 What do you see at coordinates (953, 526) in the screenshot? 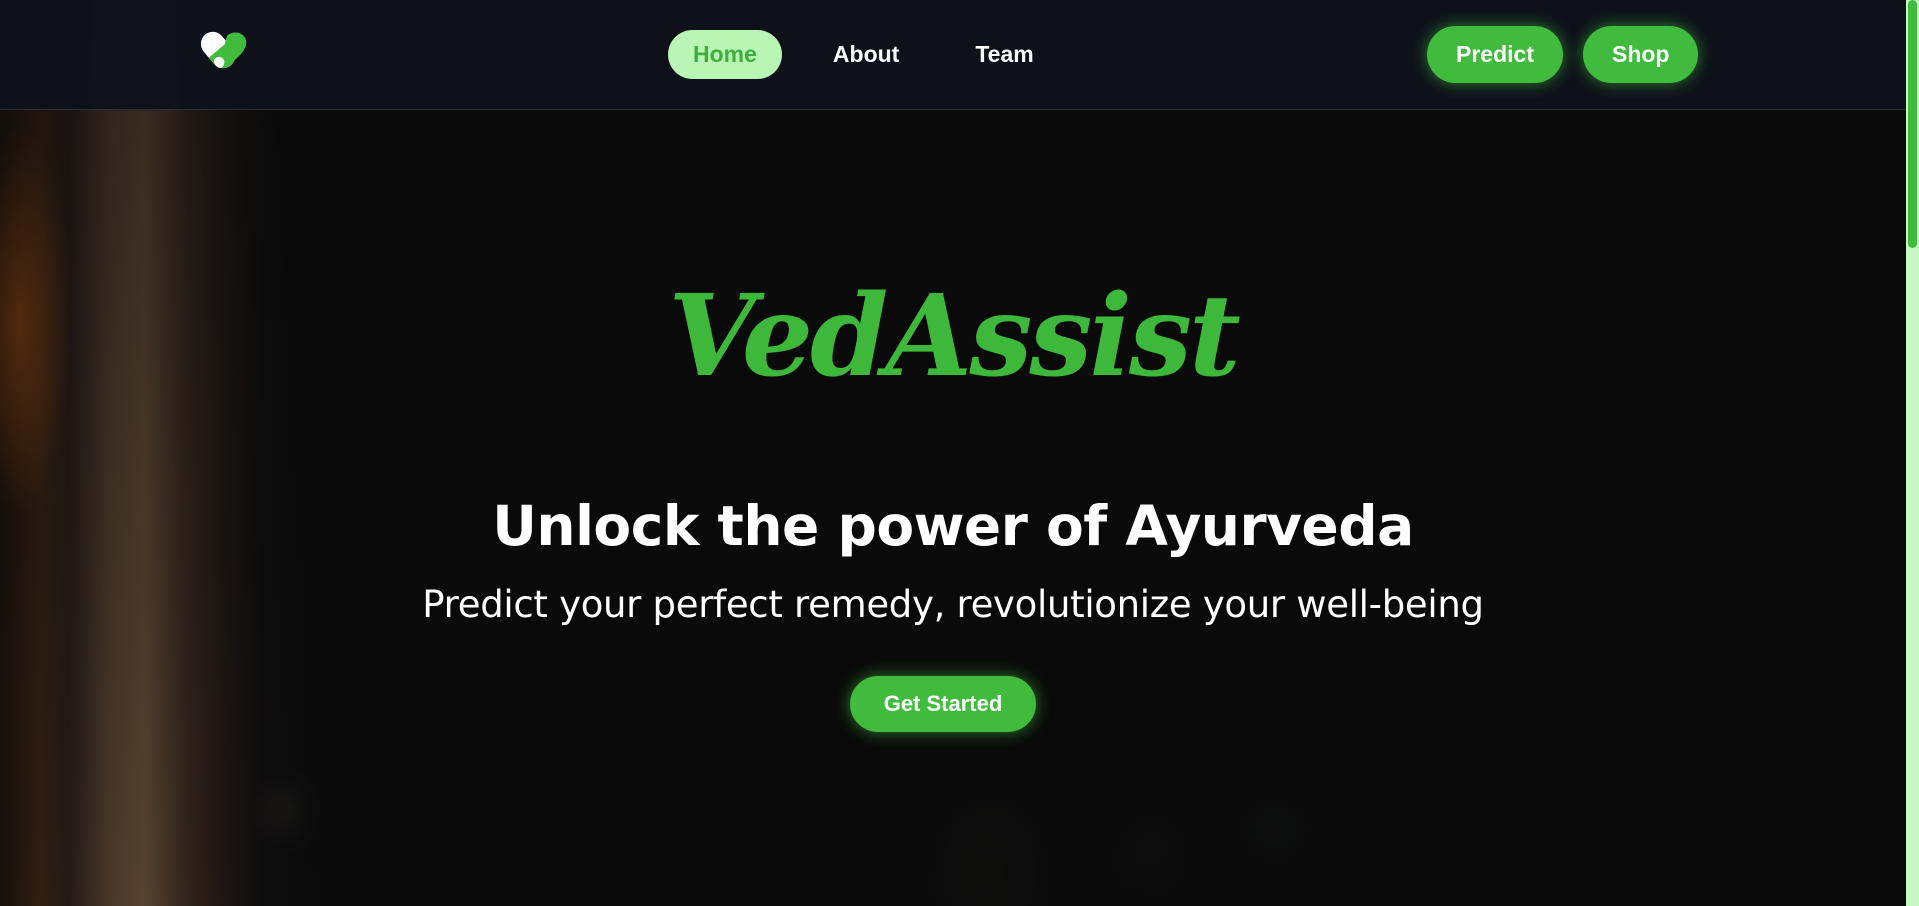
I see `hero-headline: Unlock the power of Ayurveda` at bounding box center [953, 526].